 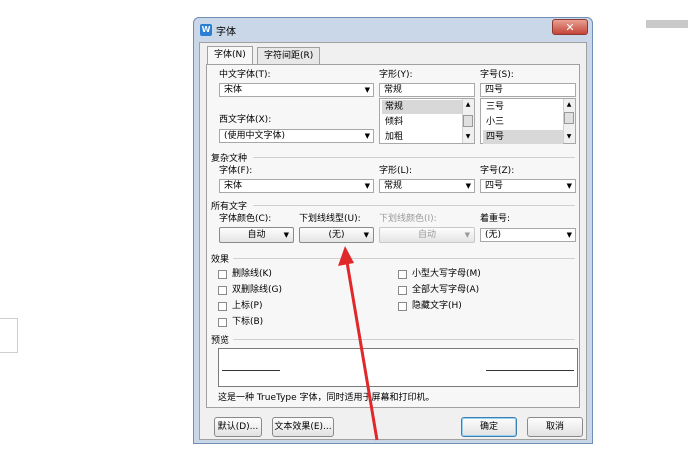 What do you see at coordinates (346, 256) in the screenshot?
I see `annotation-arrow-head` at bounding box center [346, 256].